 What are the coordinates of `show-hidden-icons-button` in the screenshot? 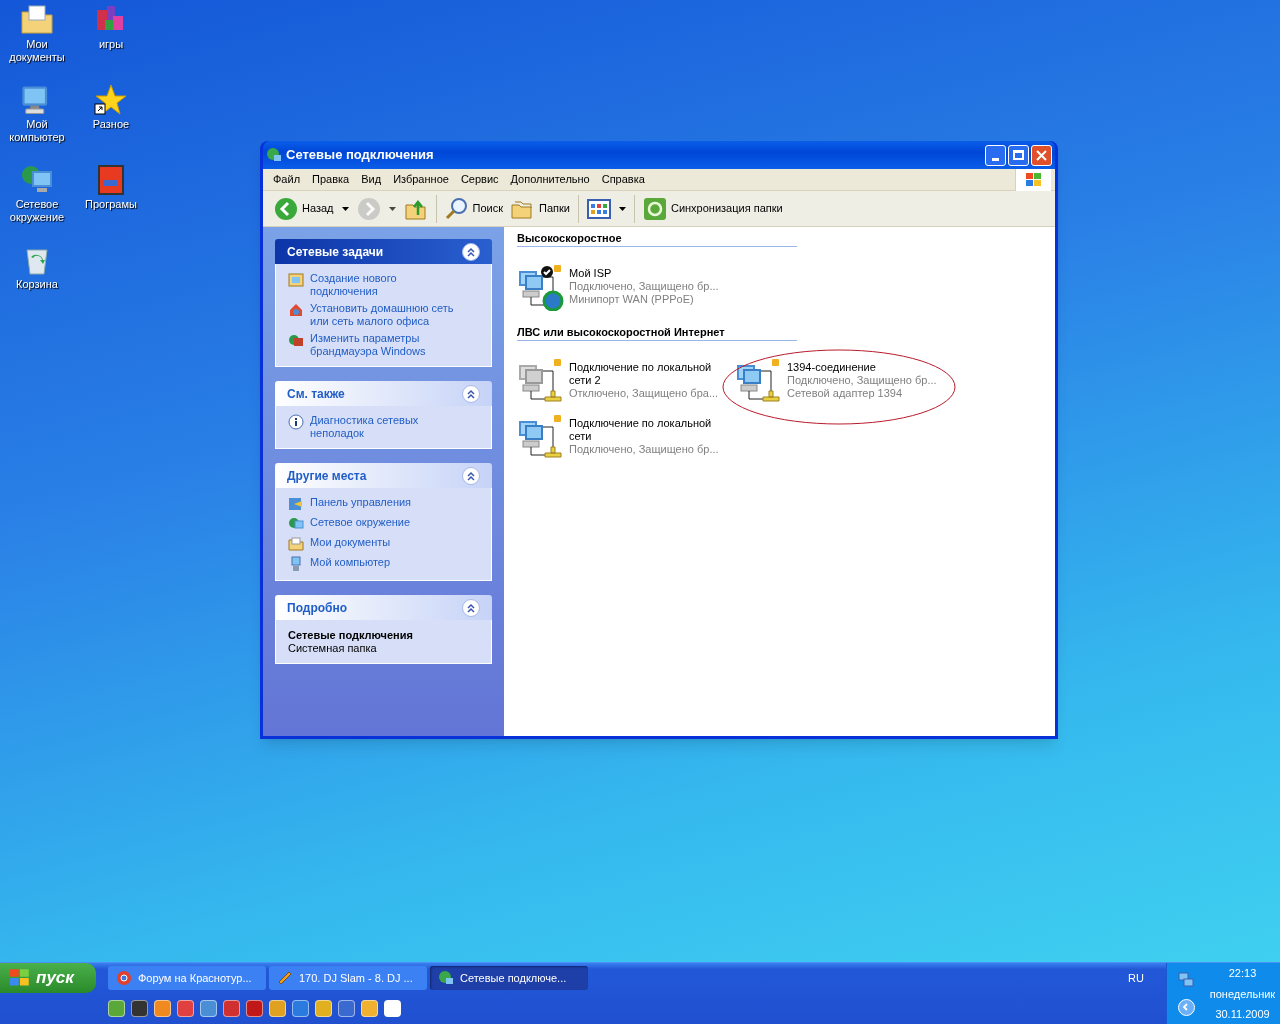 It's located at (1186, 1007).